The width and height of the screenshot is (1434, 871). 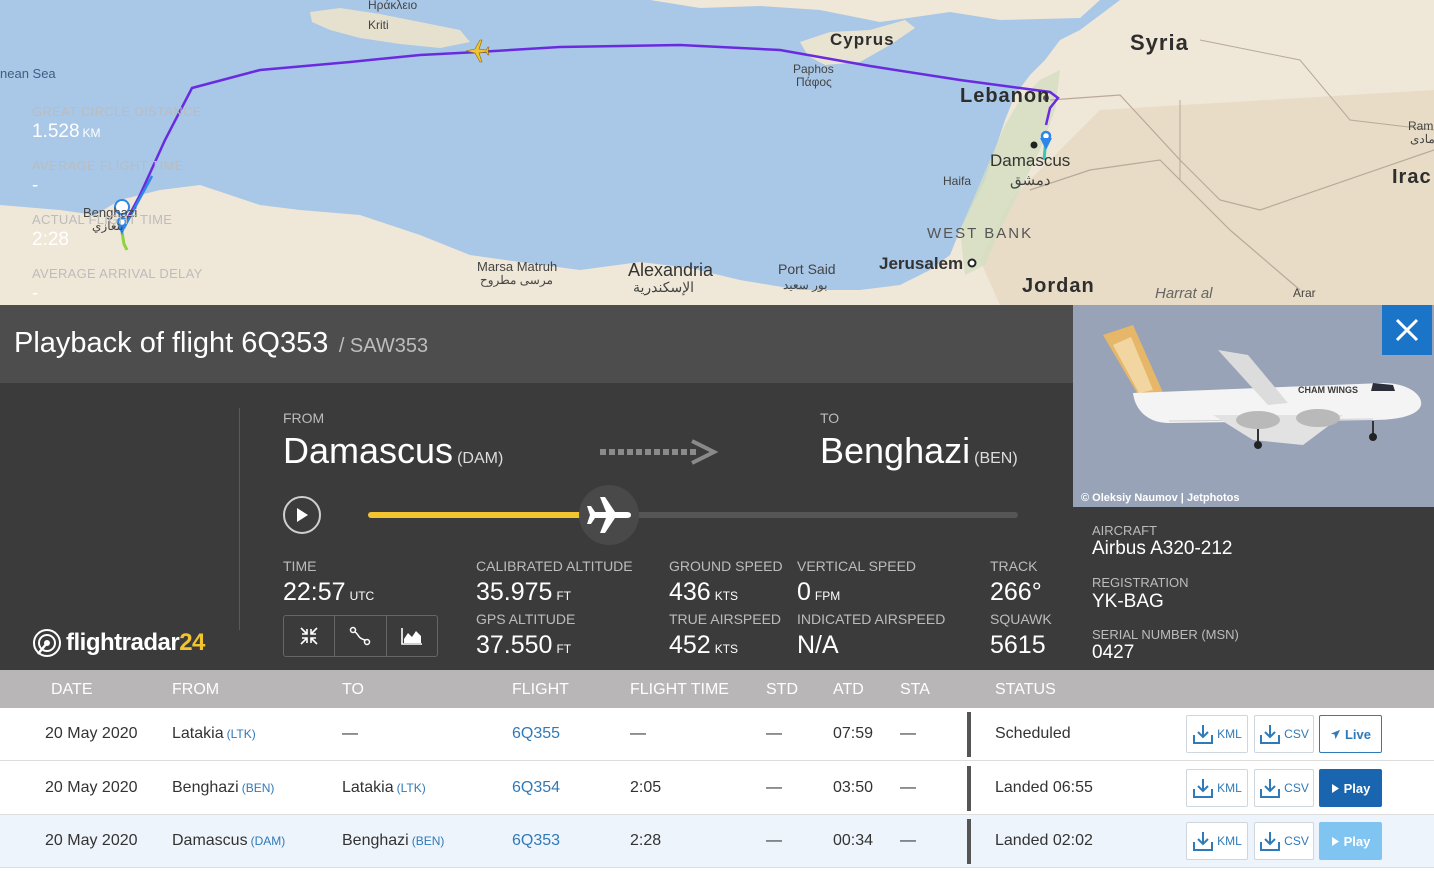 I want to click on playback-timeline, so click(x=693, y=515).